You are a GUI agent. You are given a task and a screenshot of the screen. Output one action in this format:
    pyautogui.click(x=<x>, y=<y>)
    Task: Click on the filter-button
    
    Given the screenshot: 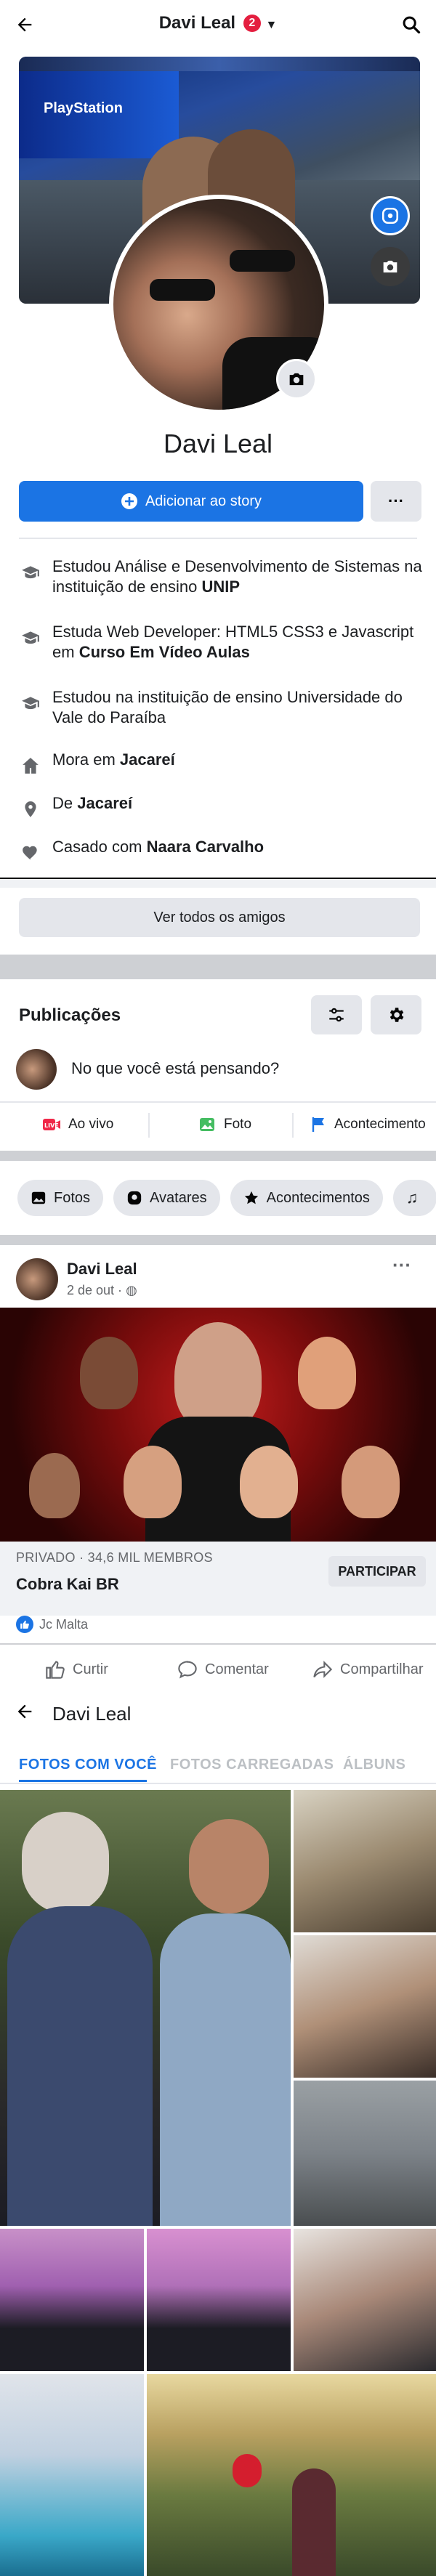 What is the action you would take?
    pyautogui.click(x=336, y=1014)
    